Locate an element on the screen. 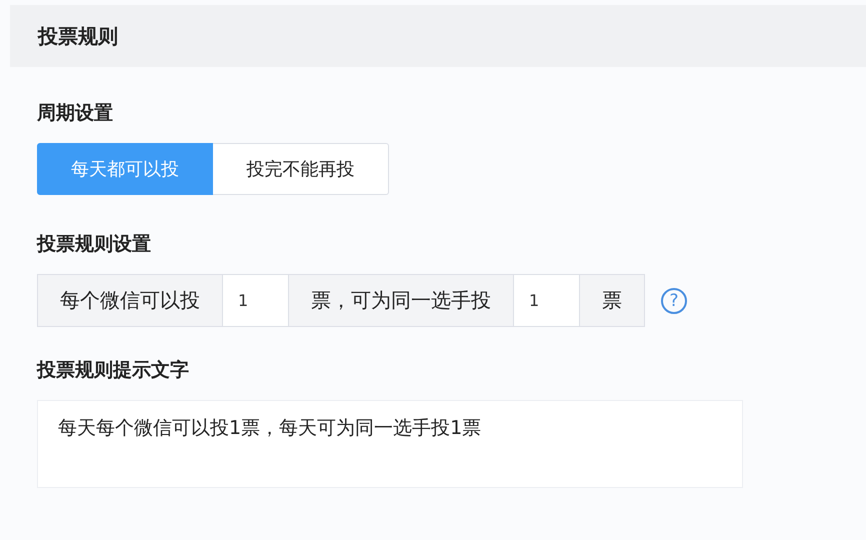  field-label: 投票规则设置 is located at coordinates (94, 244).